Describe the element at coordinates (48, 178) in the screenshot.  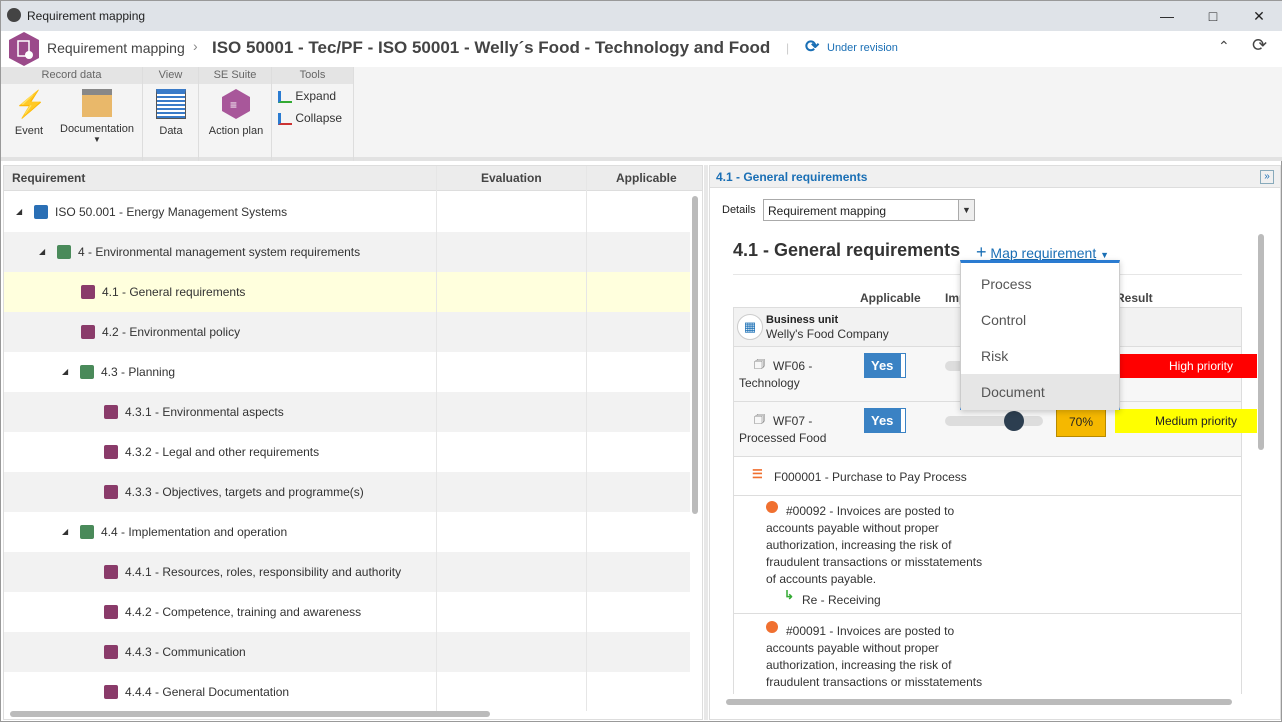
I see `column-requirement: Requirement` at that location.